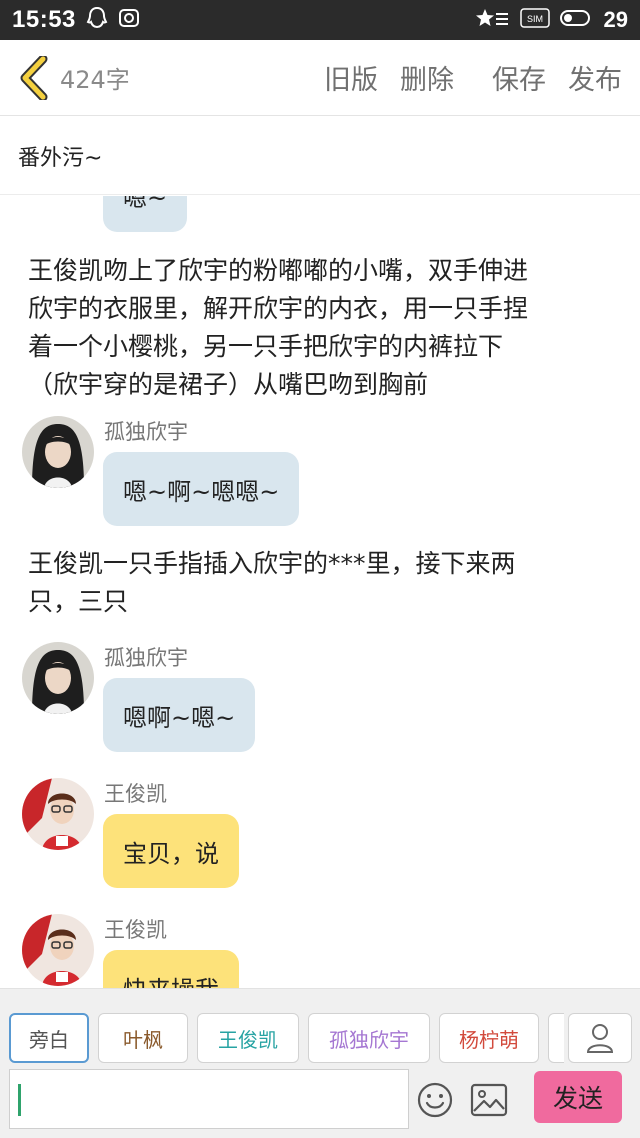 This screenshot has height=1138, width=640. I want to click on message: 王俊凯 快来操我, so click(322, 951).